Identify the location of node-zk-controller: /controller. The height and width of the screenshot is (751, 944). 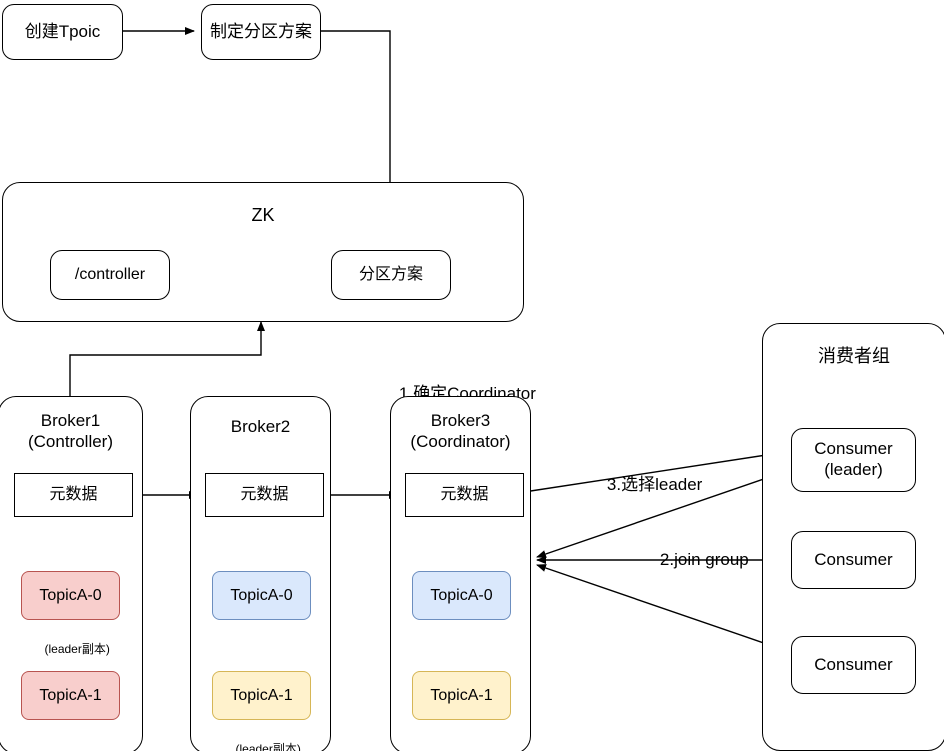
(110, 275).